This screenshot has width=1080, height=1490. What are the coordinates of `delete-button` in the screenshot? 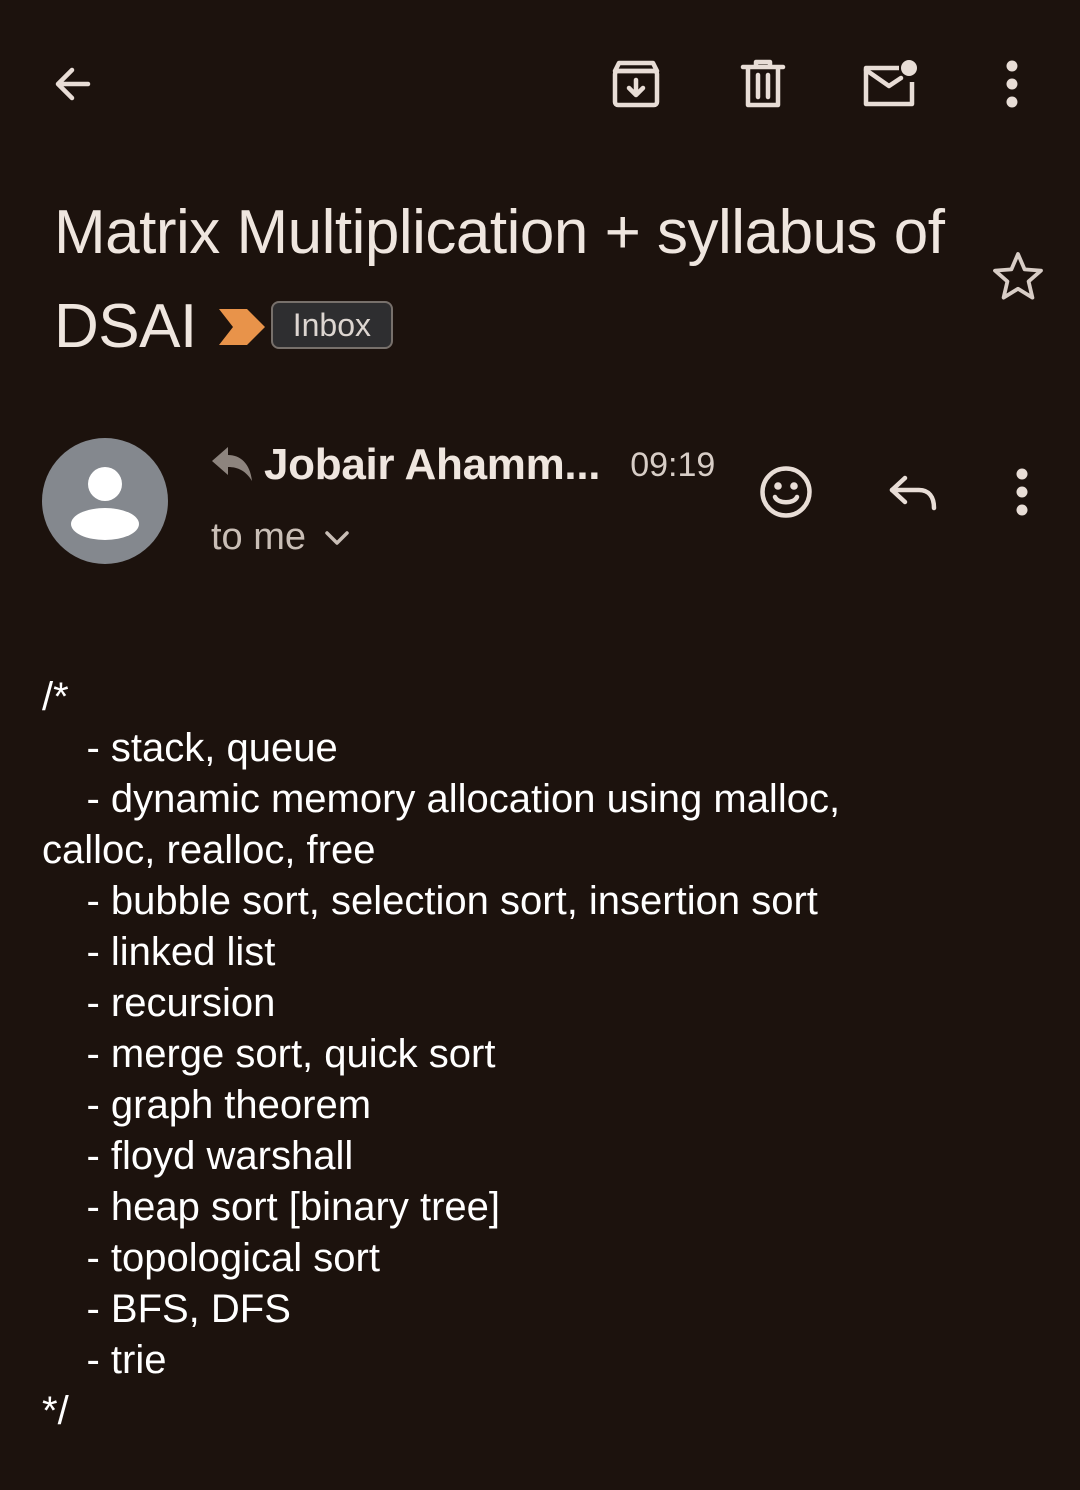 It's located at (763, 84).